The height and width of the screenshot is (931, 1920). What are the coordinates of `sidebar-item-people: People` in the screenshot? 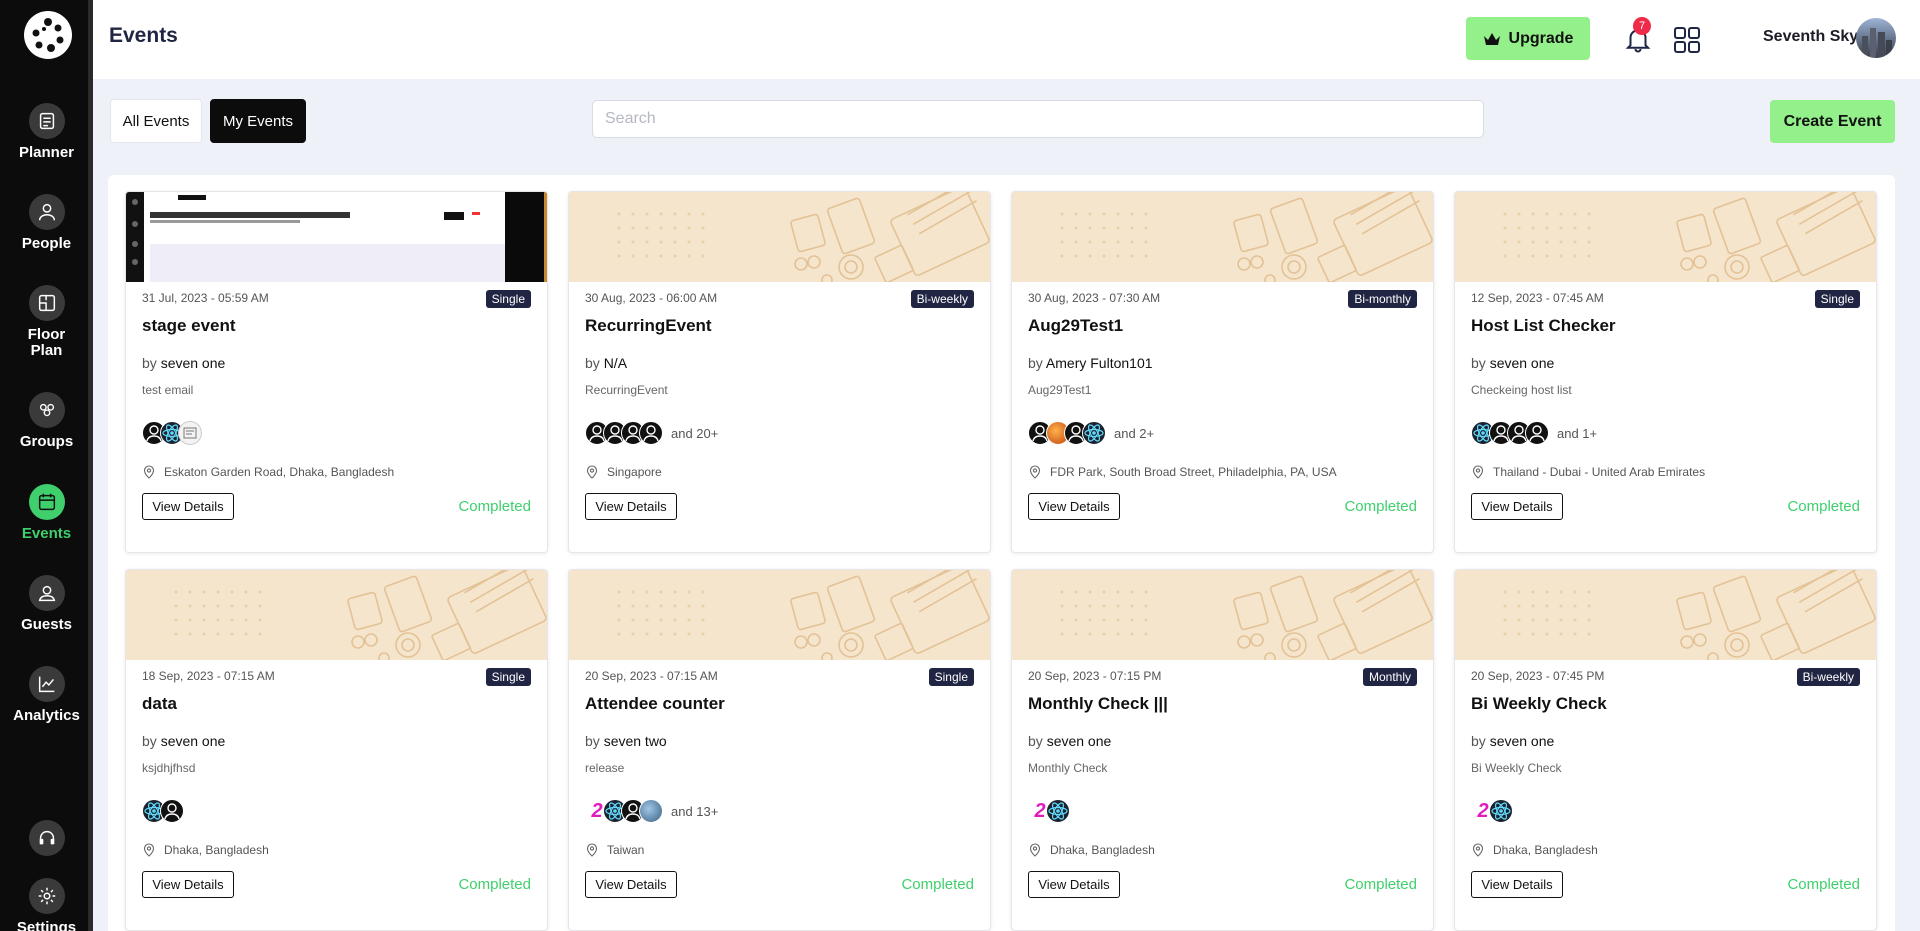 It's located at (46, 223).